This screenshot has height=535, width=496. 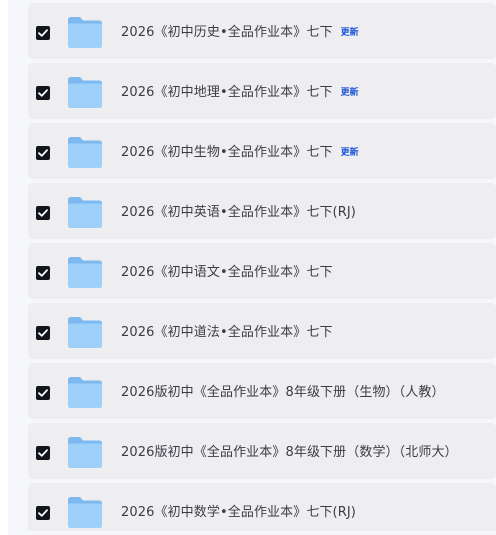 I want to click on file-name: 2026《初中历史•全品作业本》七下 更新, so click(x=240, y=33).